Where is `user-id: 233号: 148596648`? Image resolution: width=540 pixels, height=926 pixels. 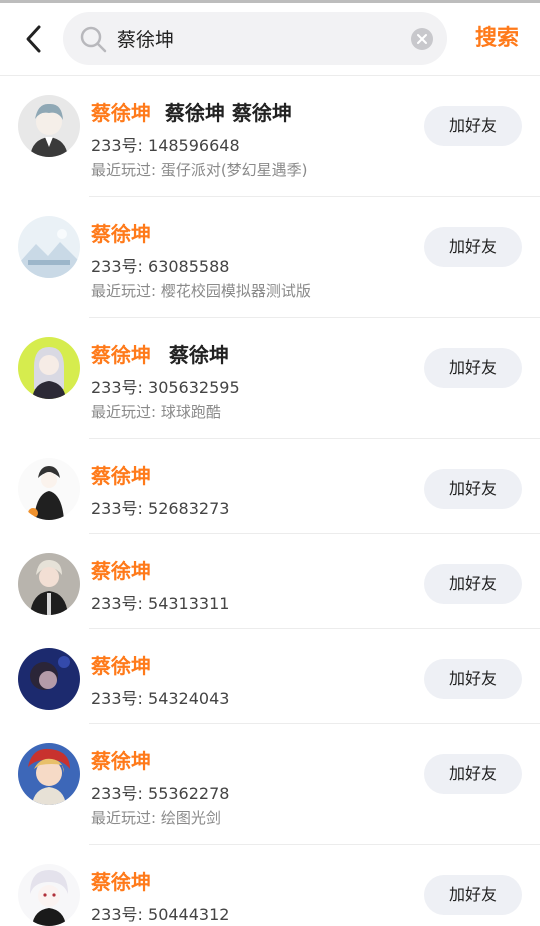
user-id: 233号: 148596648 is located at coordinates (165, 145).